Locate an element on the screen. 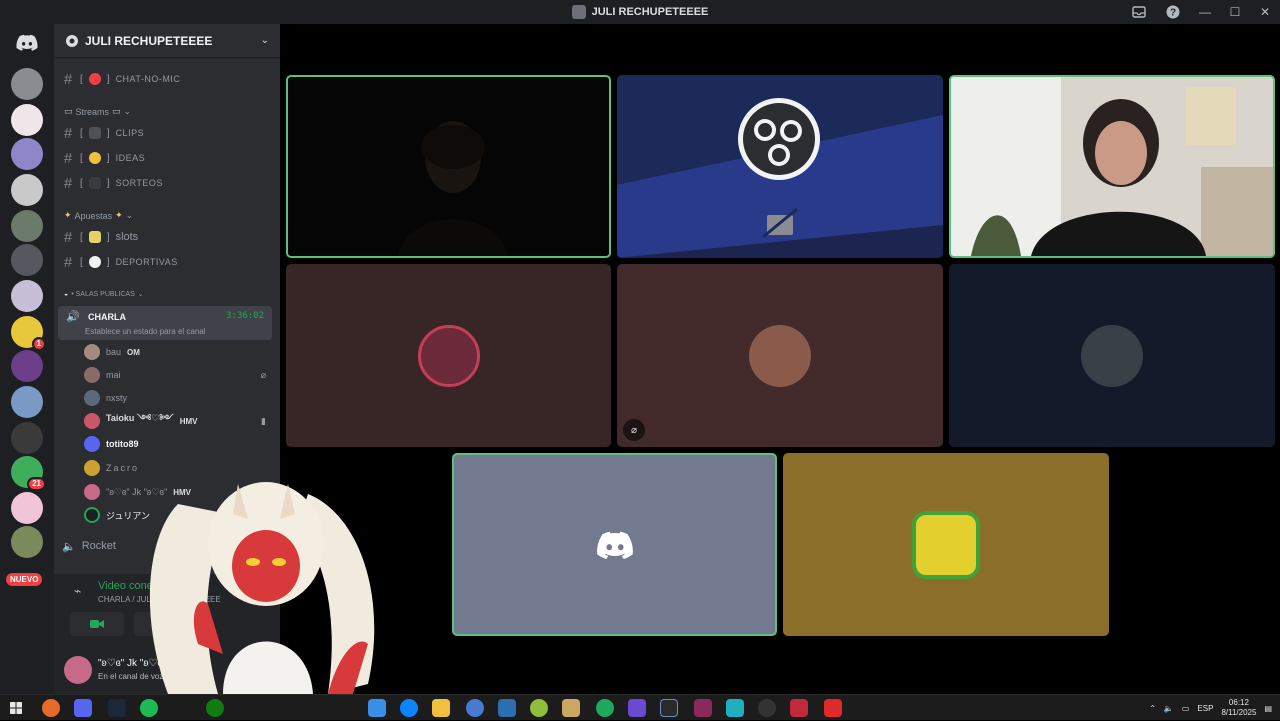 Image resolution: width=1280 pixels, height=721 pixels. network-icon: ▭ is located at coordinates (1186, 708).